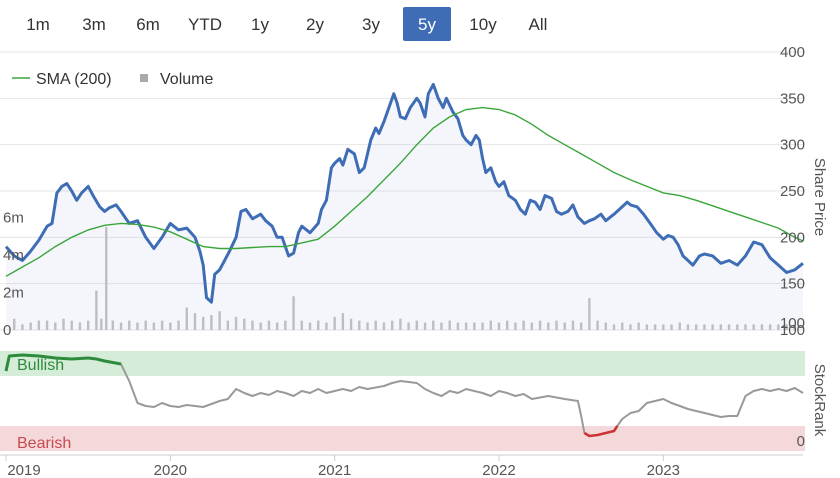 The image size is (840, 478). Describe the element at coordinates (170, 470) in the screenshot. I see `x-tick-label: 2020` at that location.